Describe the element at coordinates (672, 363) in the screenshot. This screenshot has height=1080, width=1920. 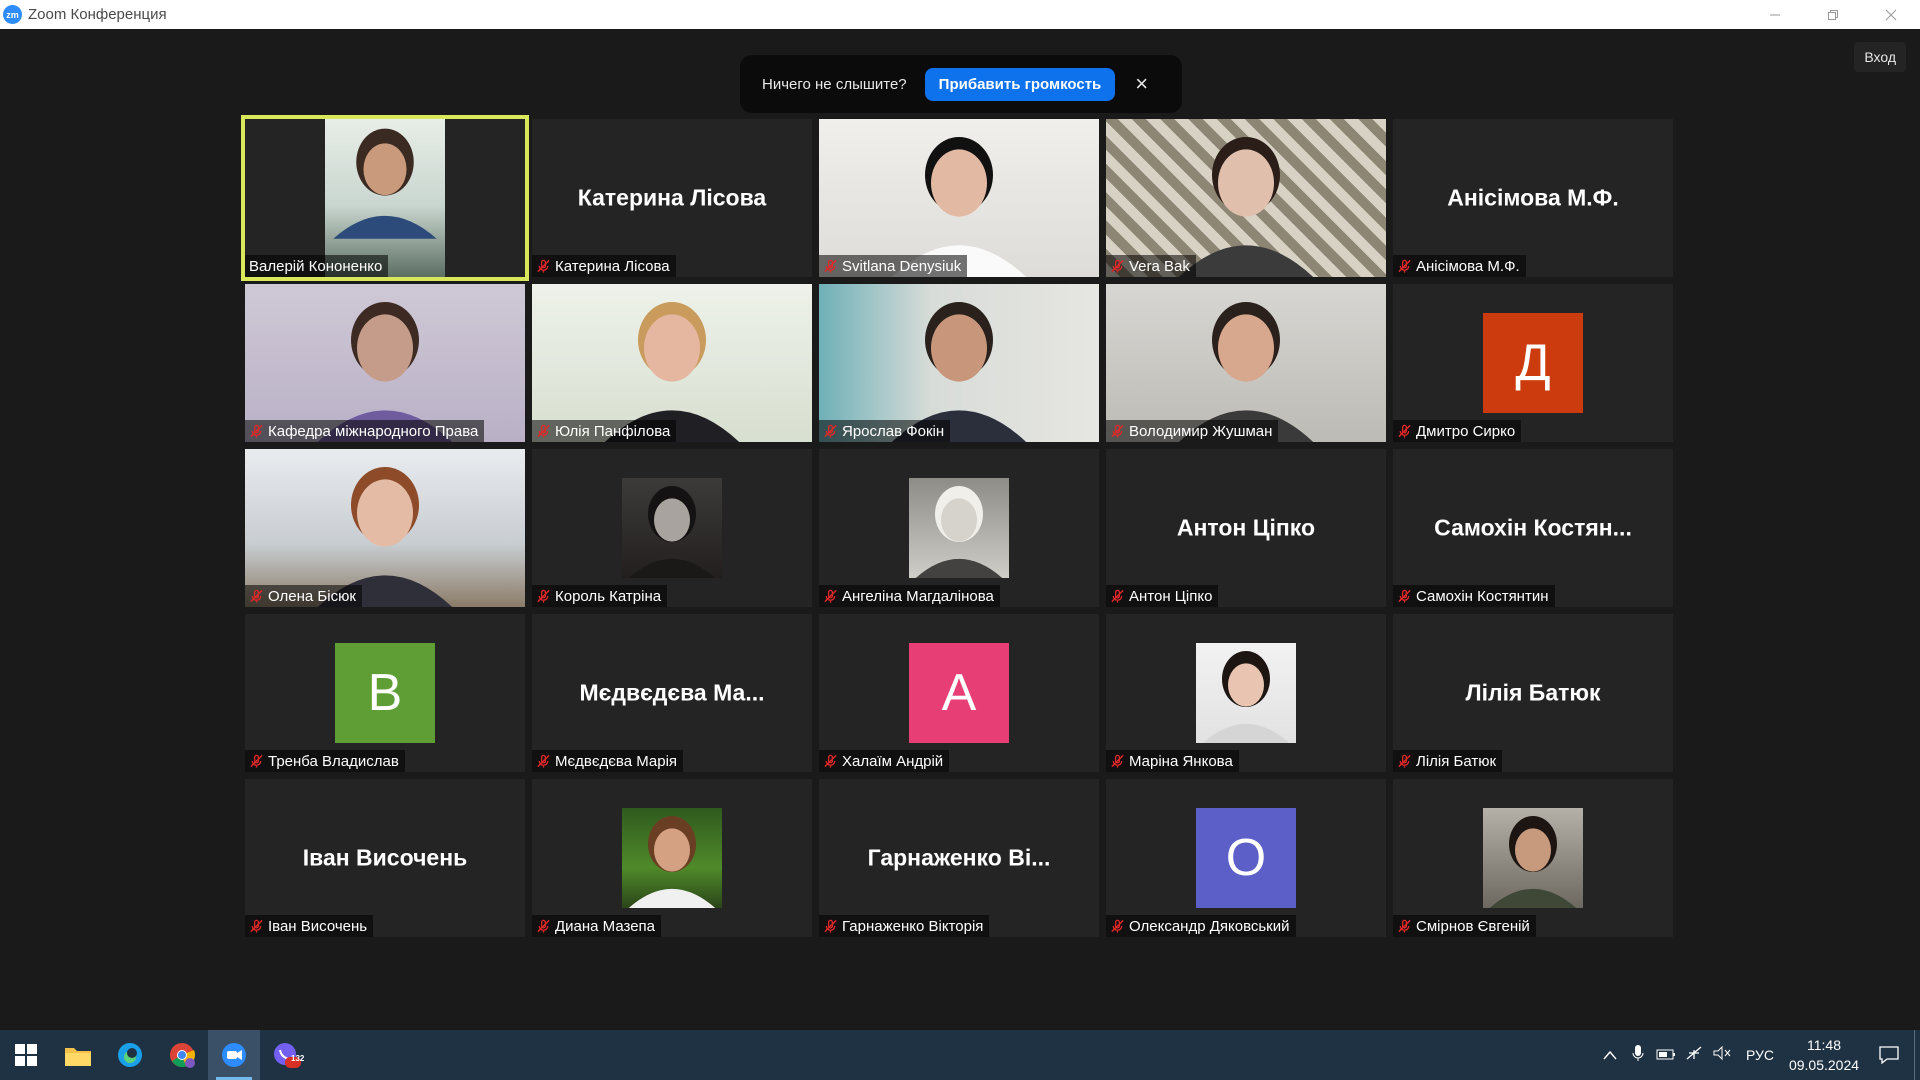
I see `participant-tile: Юлія Панфілова` at that location.